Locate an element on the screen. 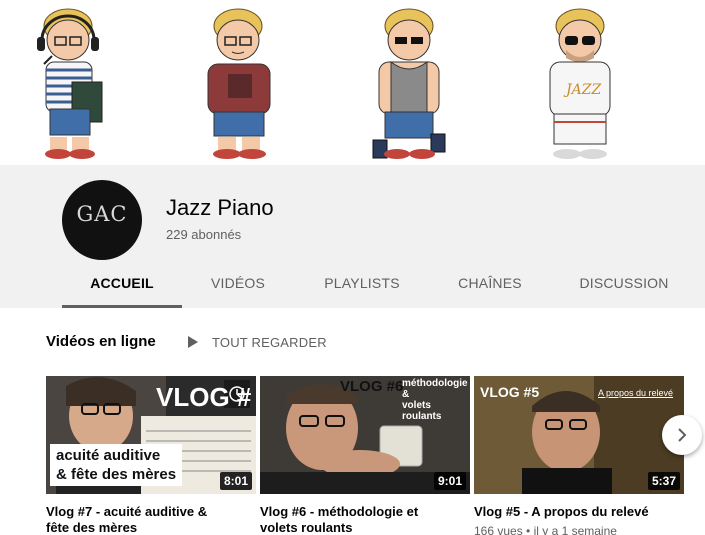 This screenshot has width=705, height=535. thumbnail-overlay-subtitle: A propos du relevé is located at coordinates (636, 393).